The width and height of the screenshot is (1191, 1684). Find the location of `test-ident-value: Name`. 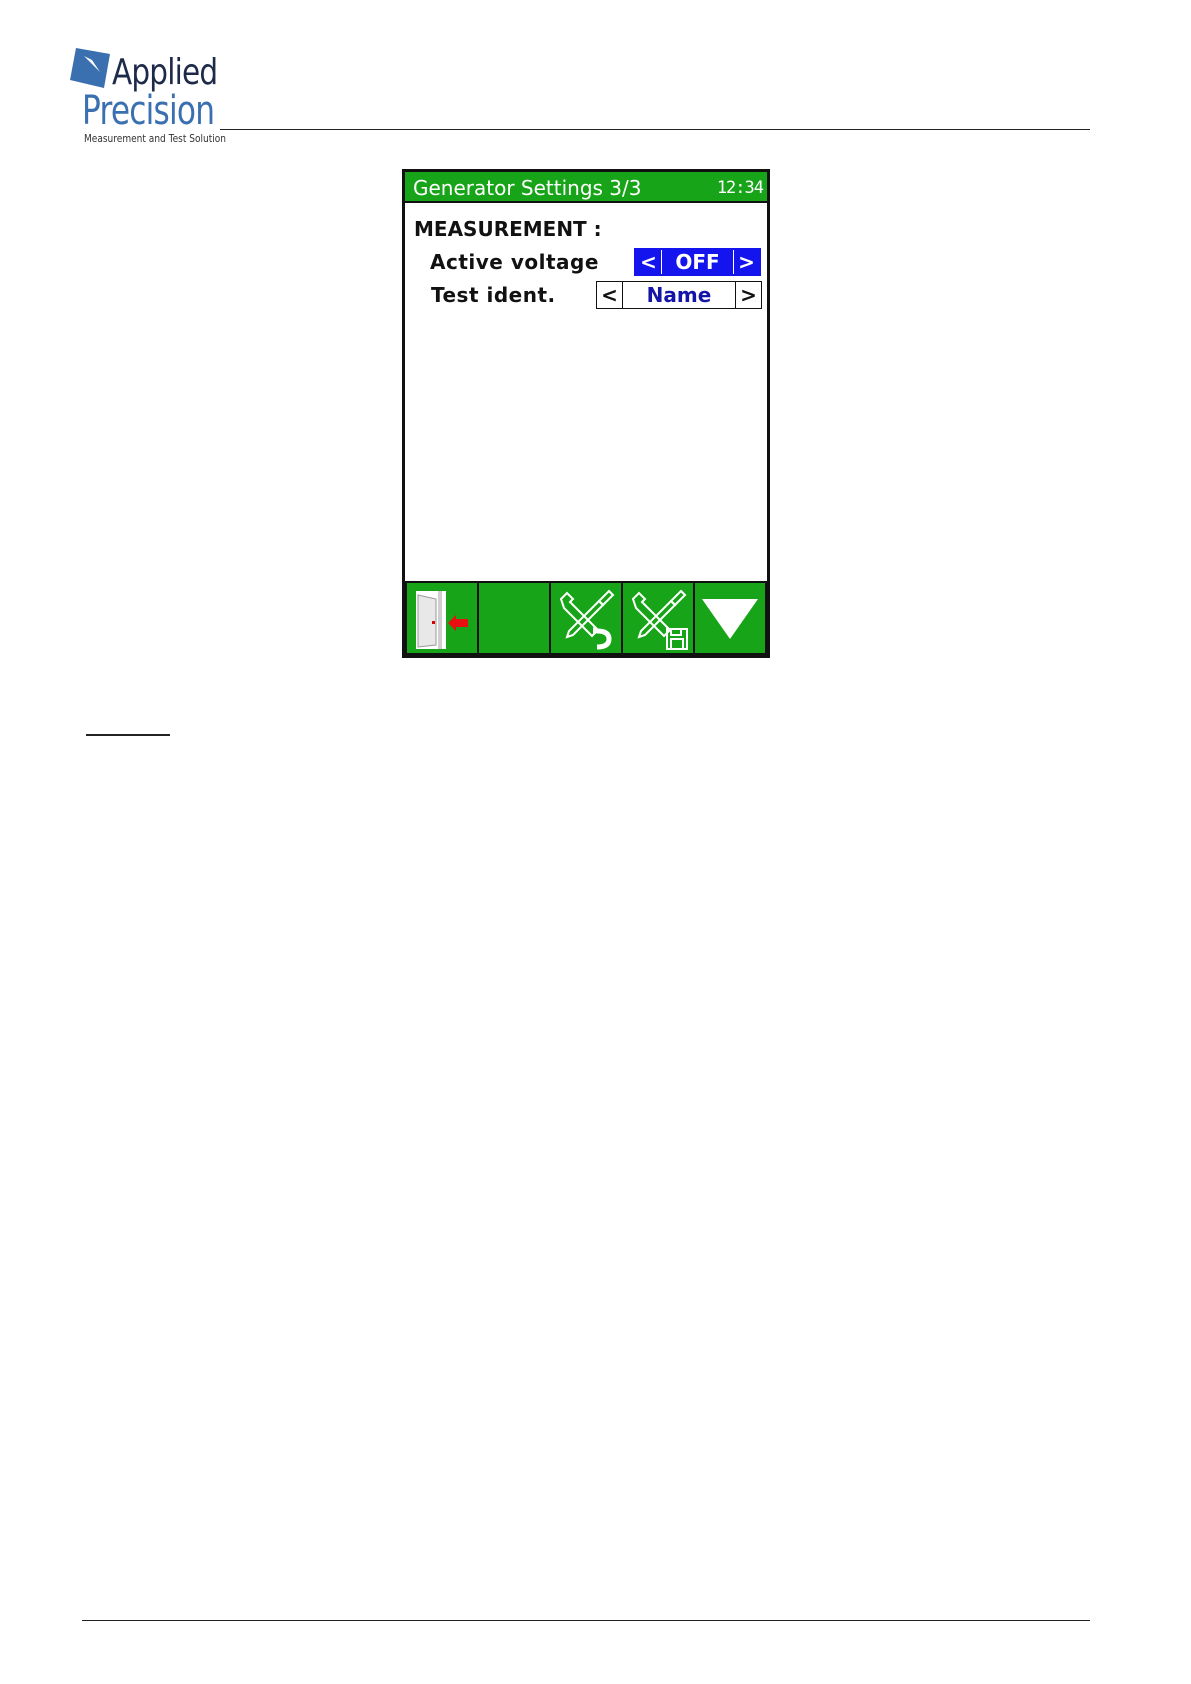

test-ident-value: Name is located at coordinates (679, 295).